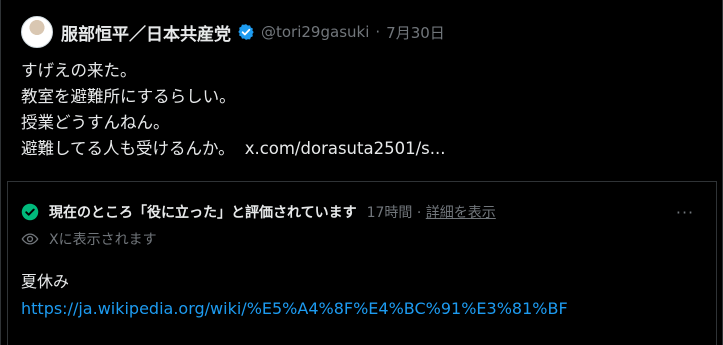 This screenshot has width=723, height=345. I want to click on community-note-visibility: Xに表示されます, so click(89, 239).